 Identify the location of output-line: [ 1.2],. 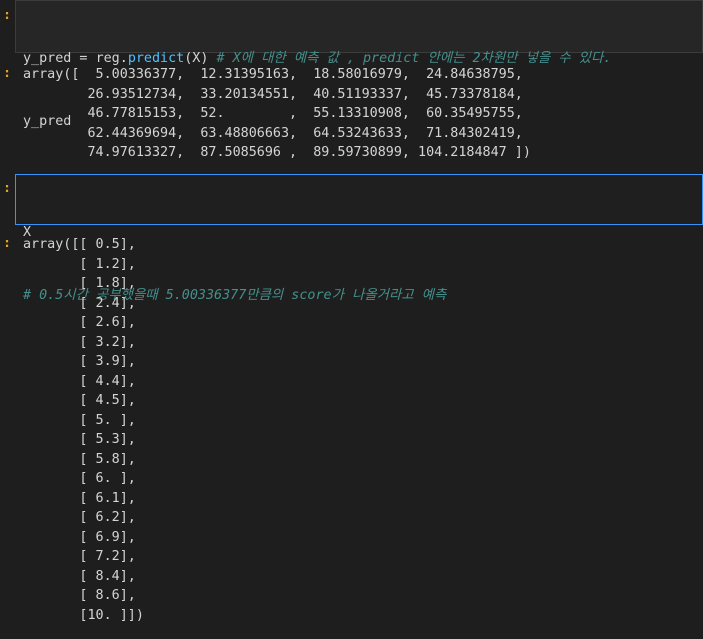
(79, 264).